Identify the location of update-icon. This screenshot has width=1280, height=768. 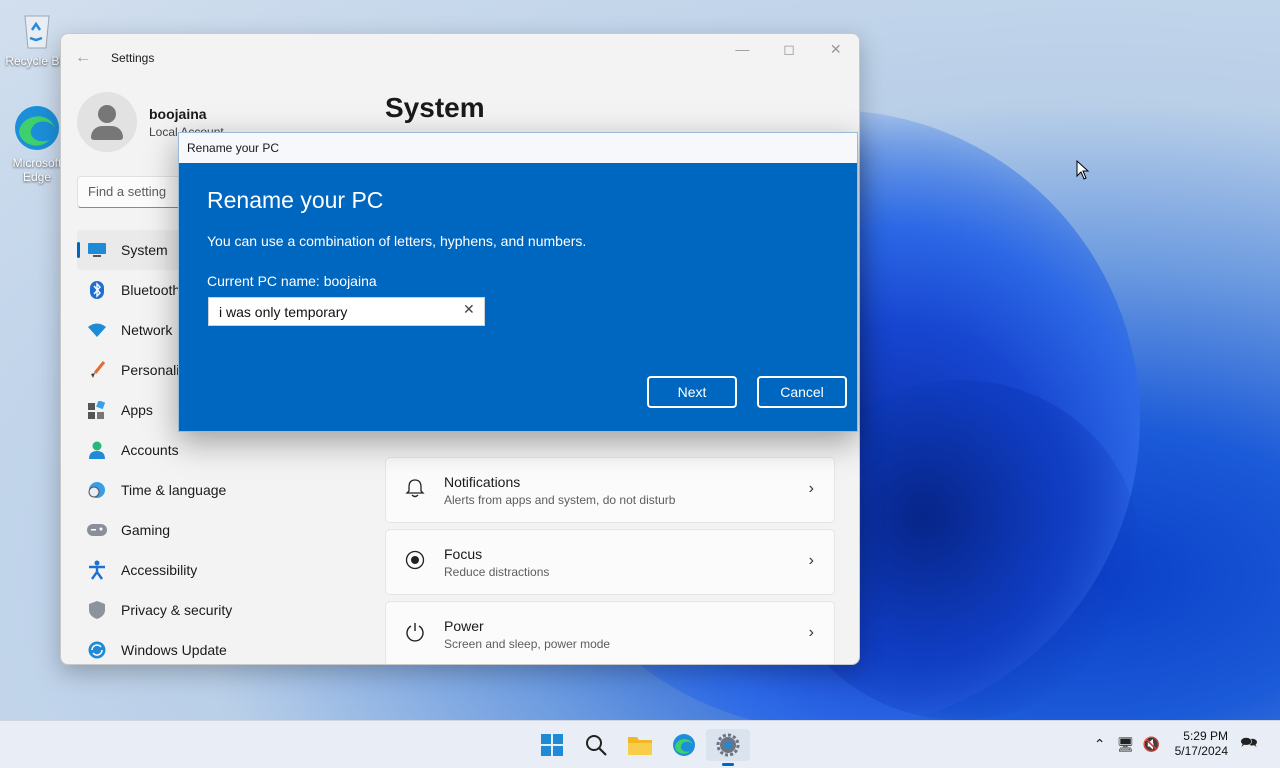
(97, 650).